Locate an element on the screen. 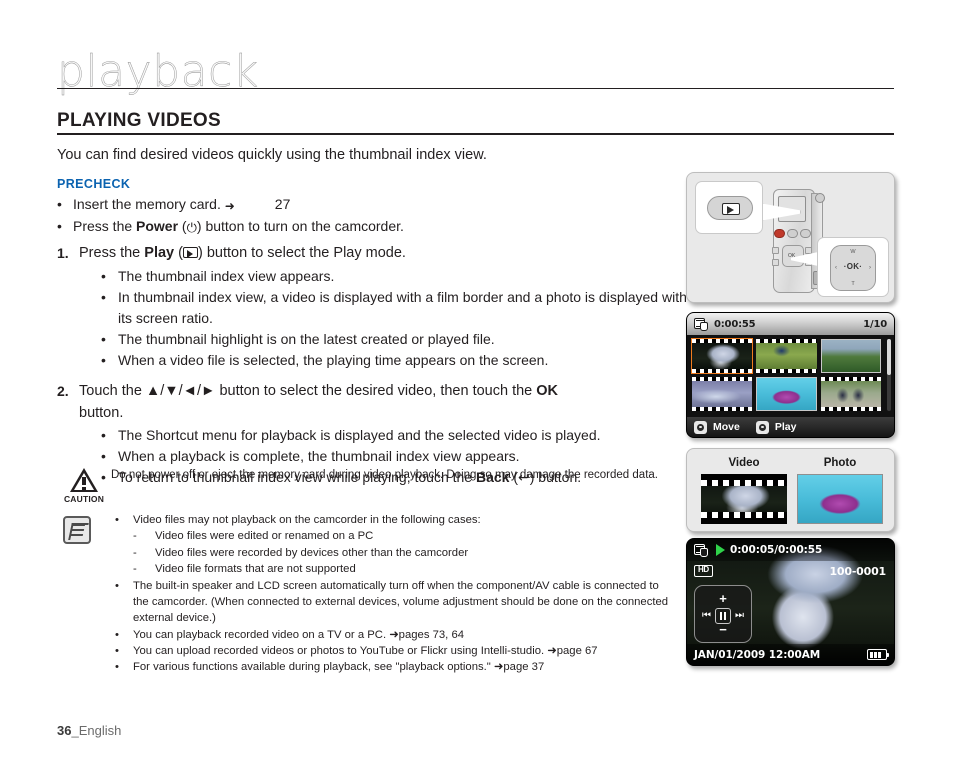  step-2-bold: OK is located at coordinates (547, 390).